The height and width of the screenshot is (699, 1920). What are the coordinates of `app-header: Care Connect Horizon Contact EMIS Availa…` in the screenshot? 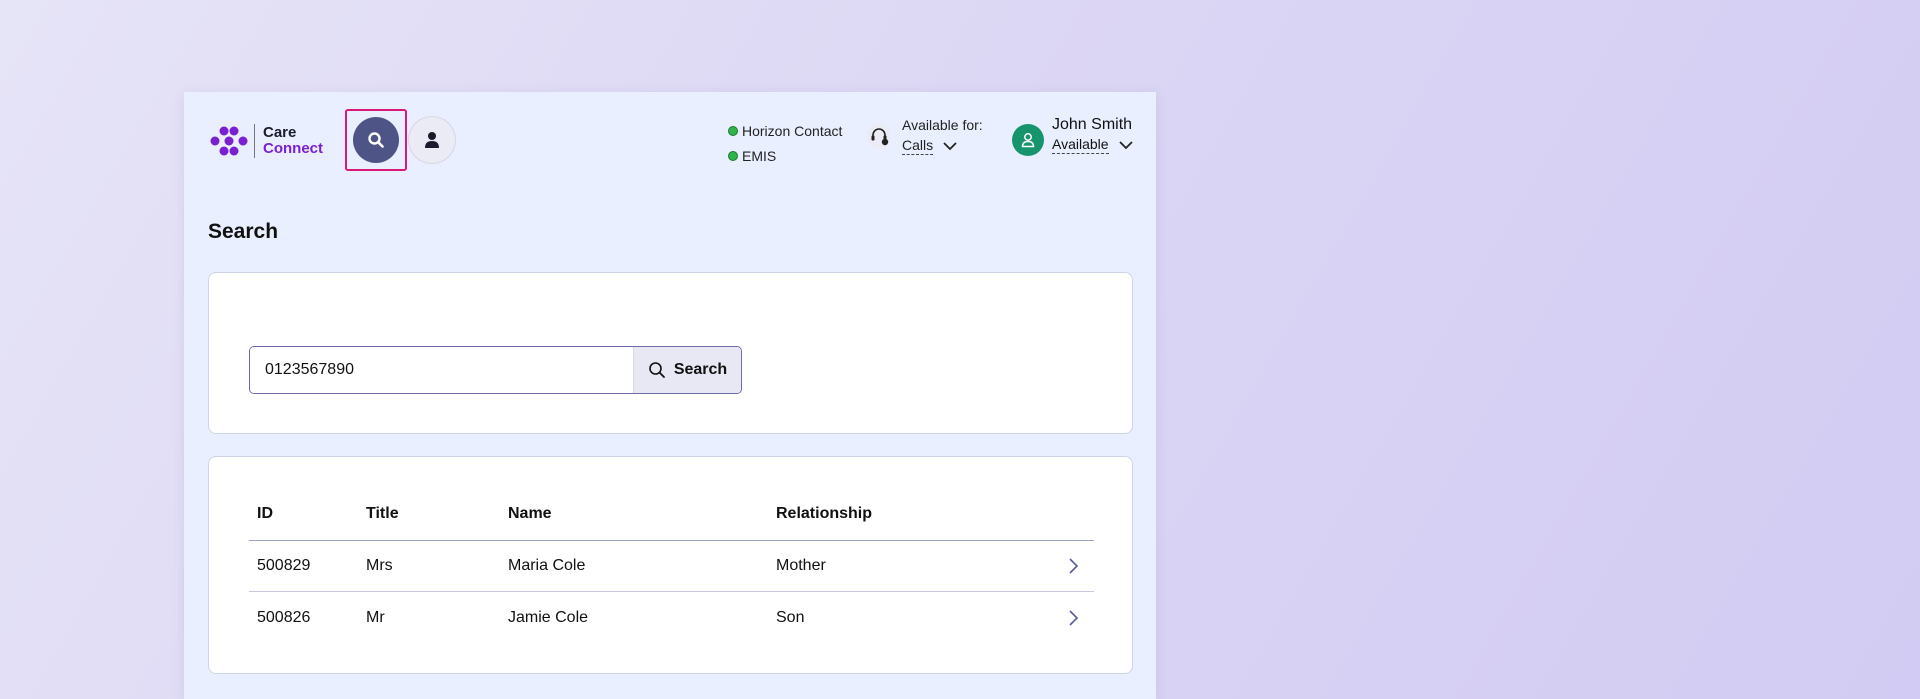 It's located at (670, 147).